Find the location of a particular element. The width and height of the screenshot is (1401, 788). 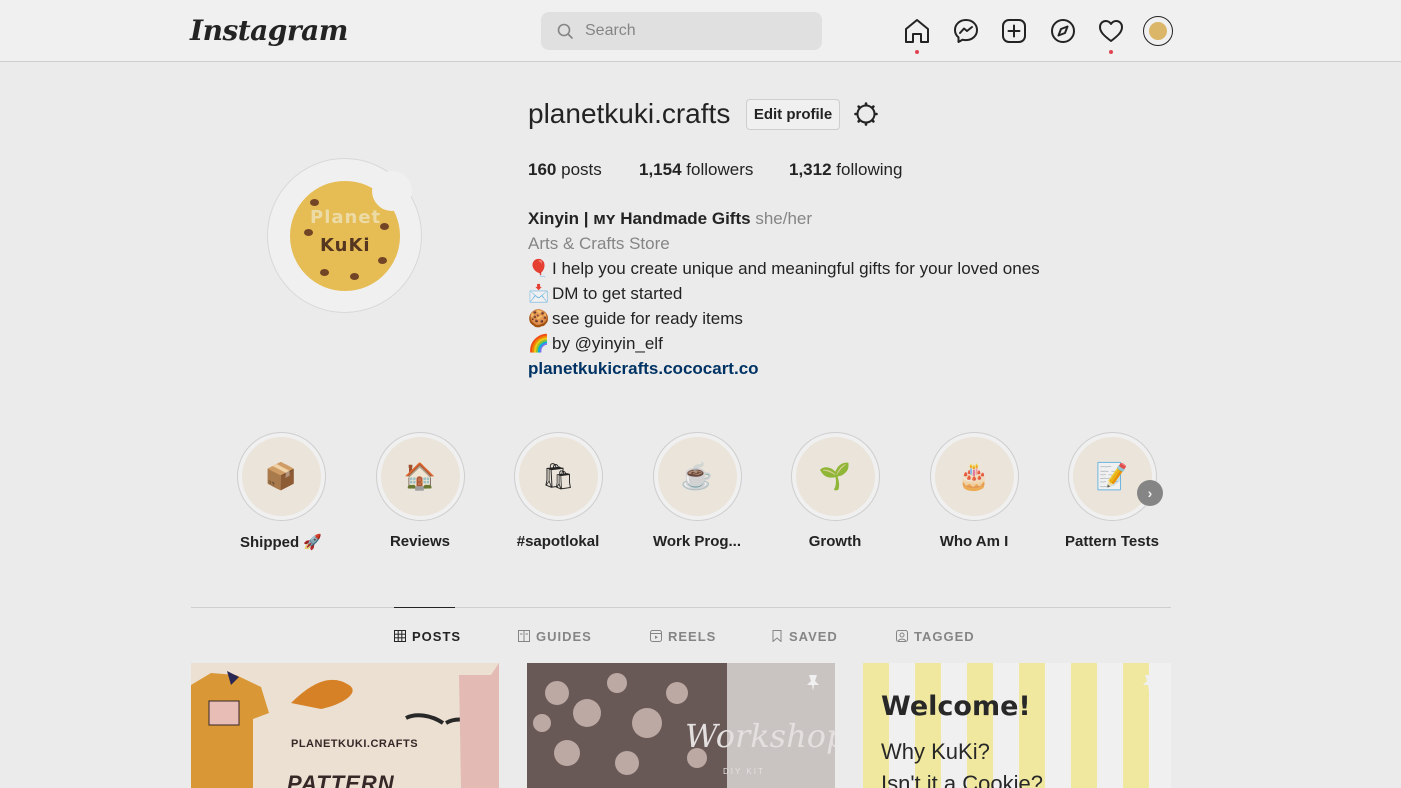

clothing-illustration-icon is located at coordinates (345, 725).